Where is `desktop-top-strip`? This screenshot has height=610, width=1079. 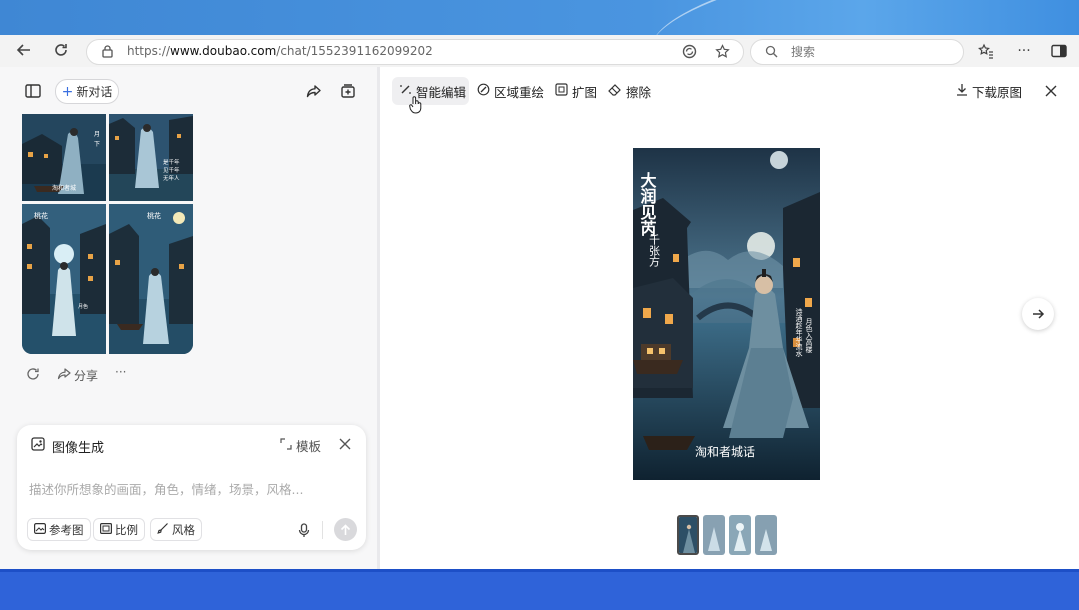
desktop-top-strip is located at coordinates (539, 17).